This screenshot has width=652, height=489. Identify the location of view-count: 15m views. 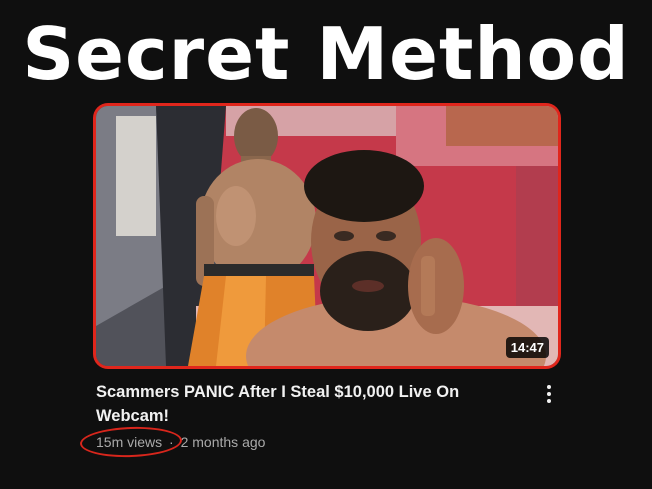
(129, 442).